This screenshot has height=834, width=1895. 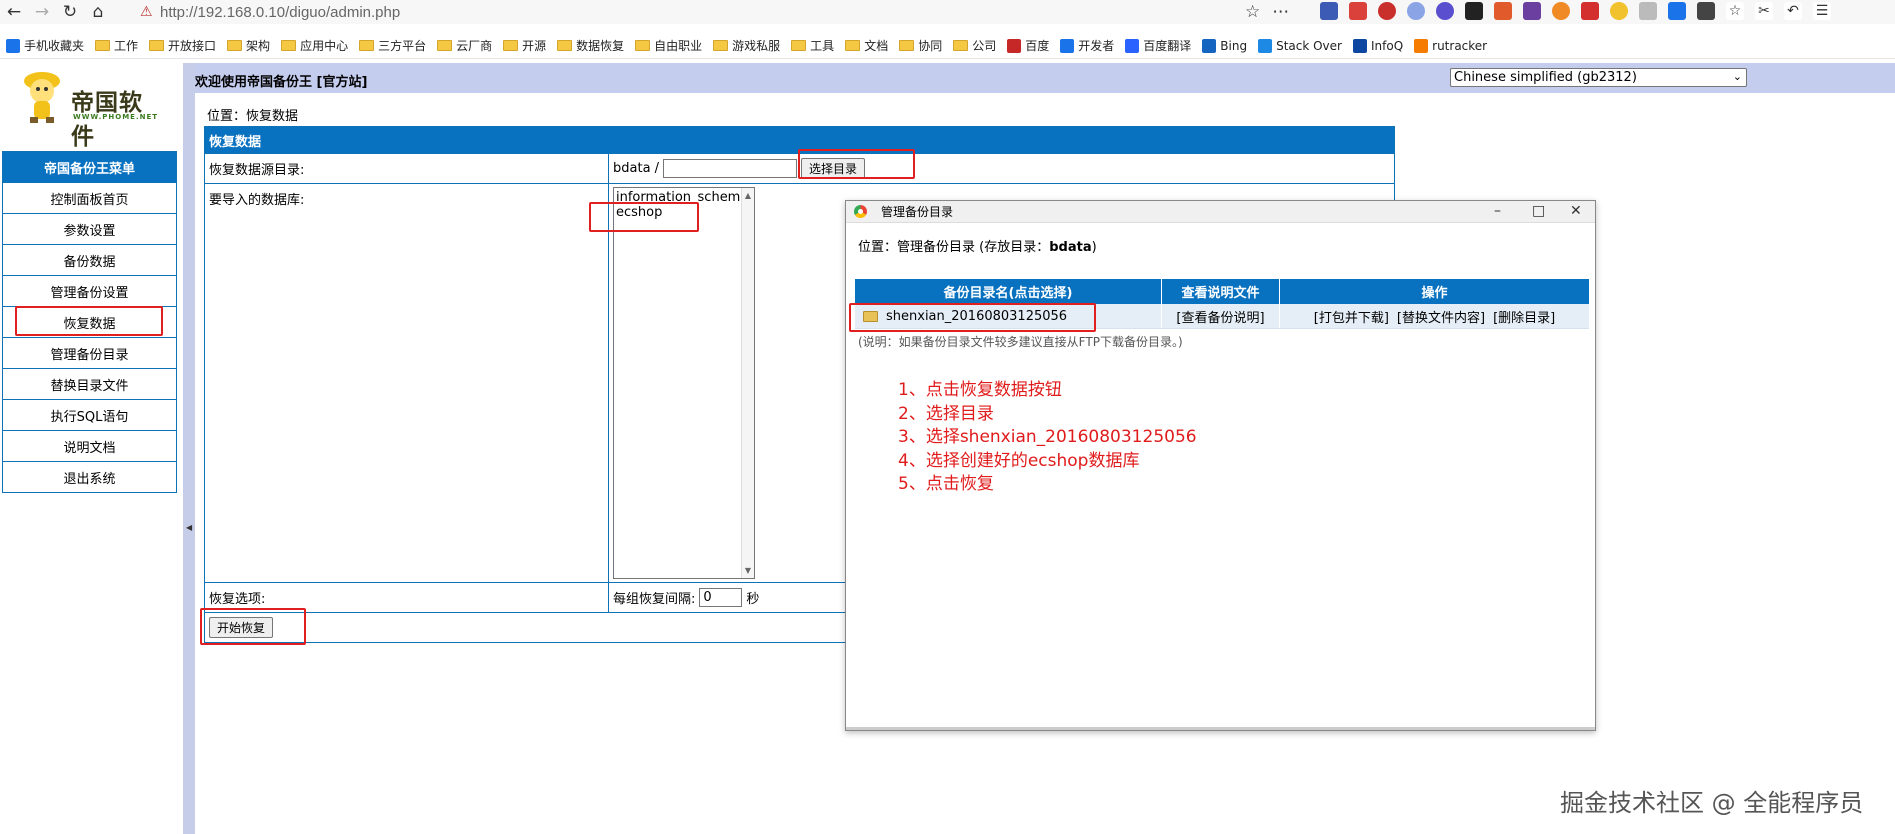 What do you see at coordinates (98, 12) in the screenshot?
I see `home-icon: ⌂` at bounding box center [98, 12].